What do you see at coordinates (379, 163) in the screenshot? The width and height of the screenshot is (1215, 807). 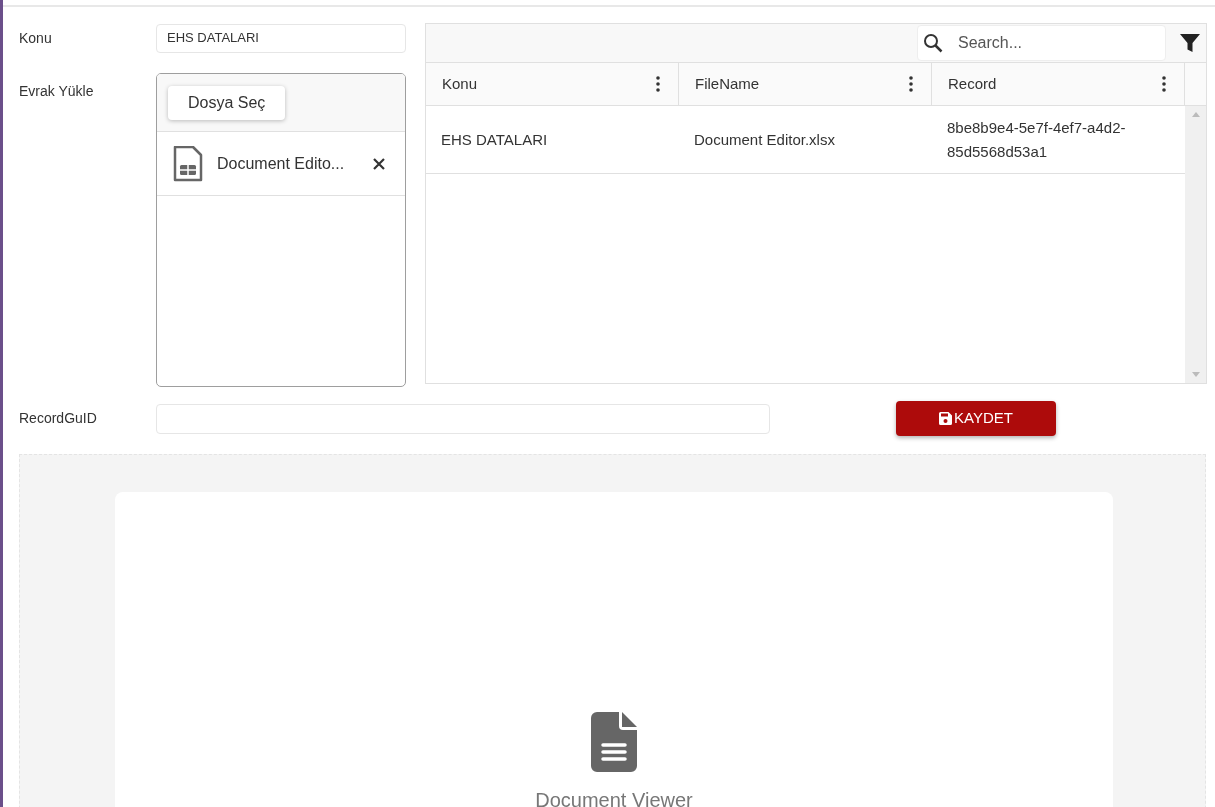 I see `close-icon` at bounding box center [379, 163].